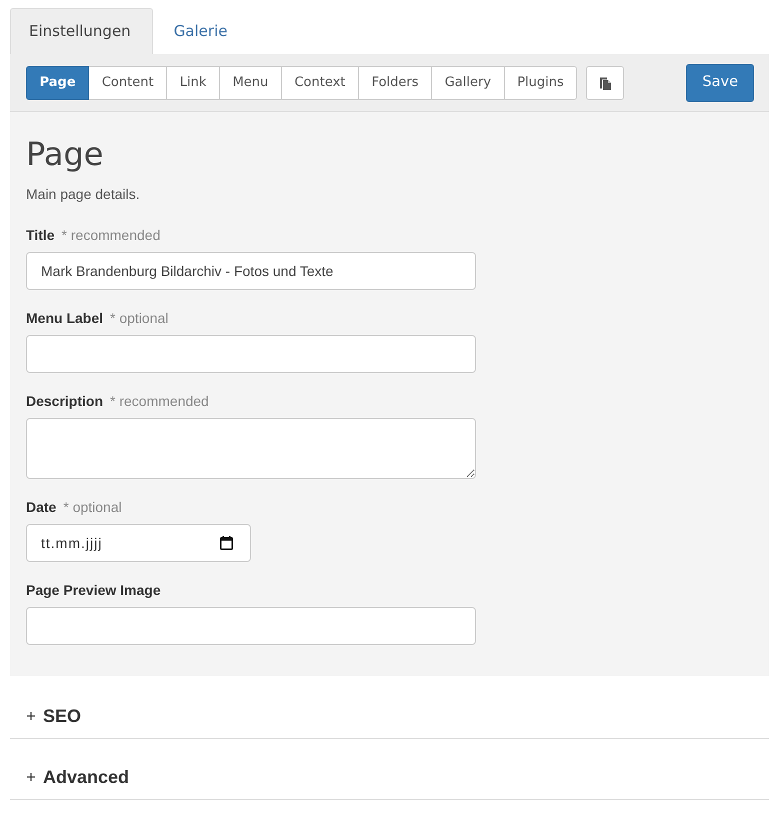 This screenshot has height=815, width=780. Describe the element at coordinates (319, 83) in the screenshot. I see `section-tab: Context` at that location.